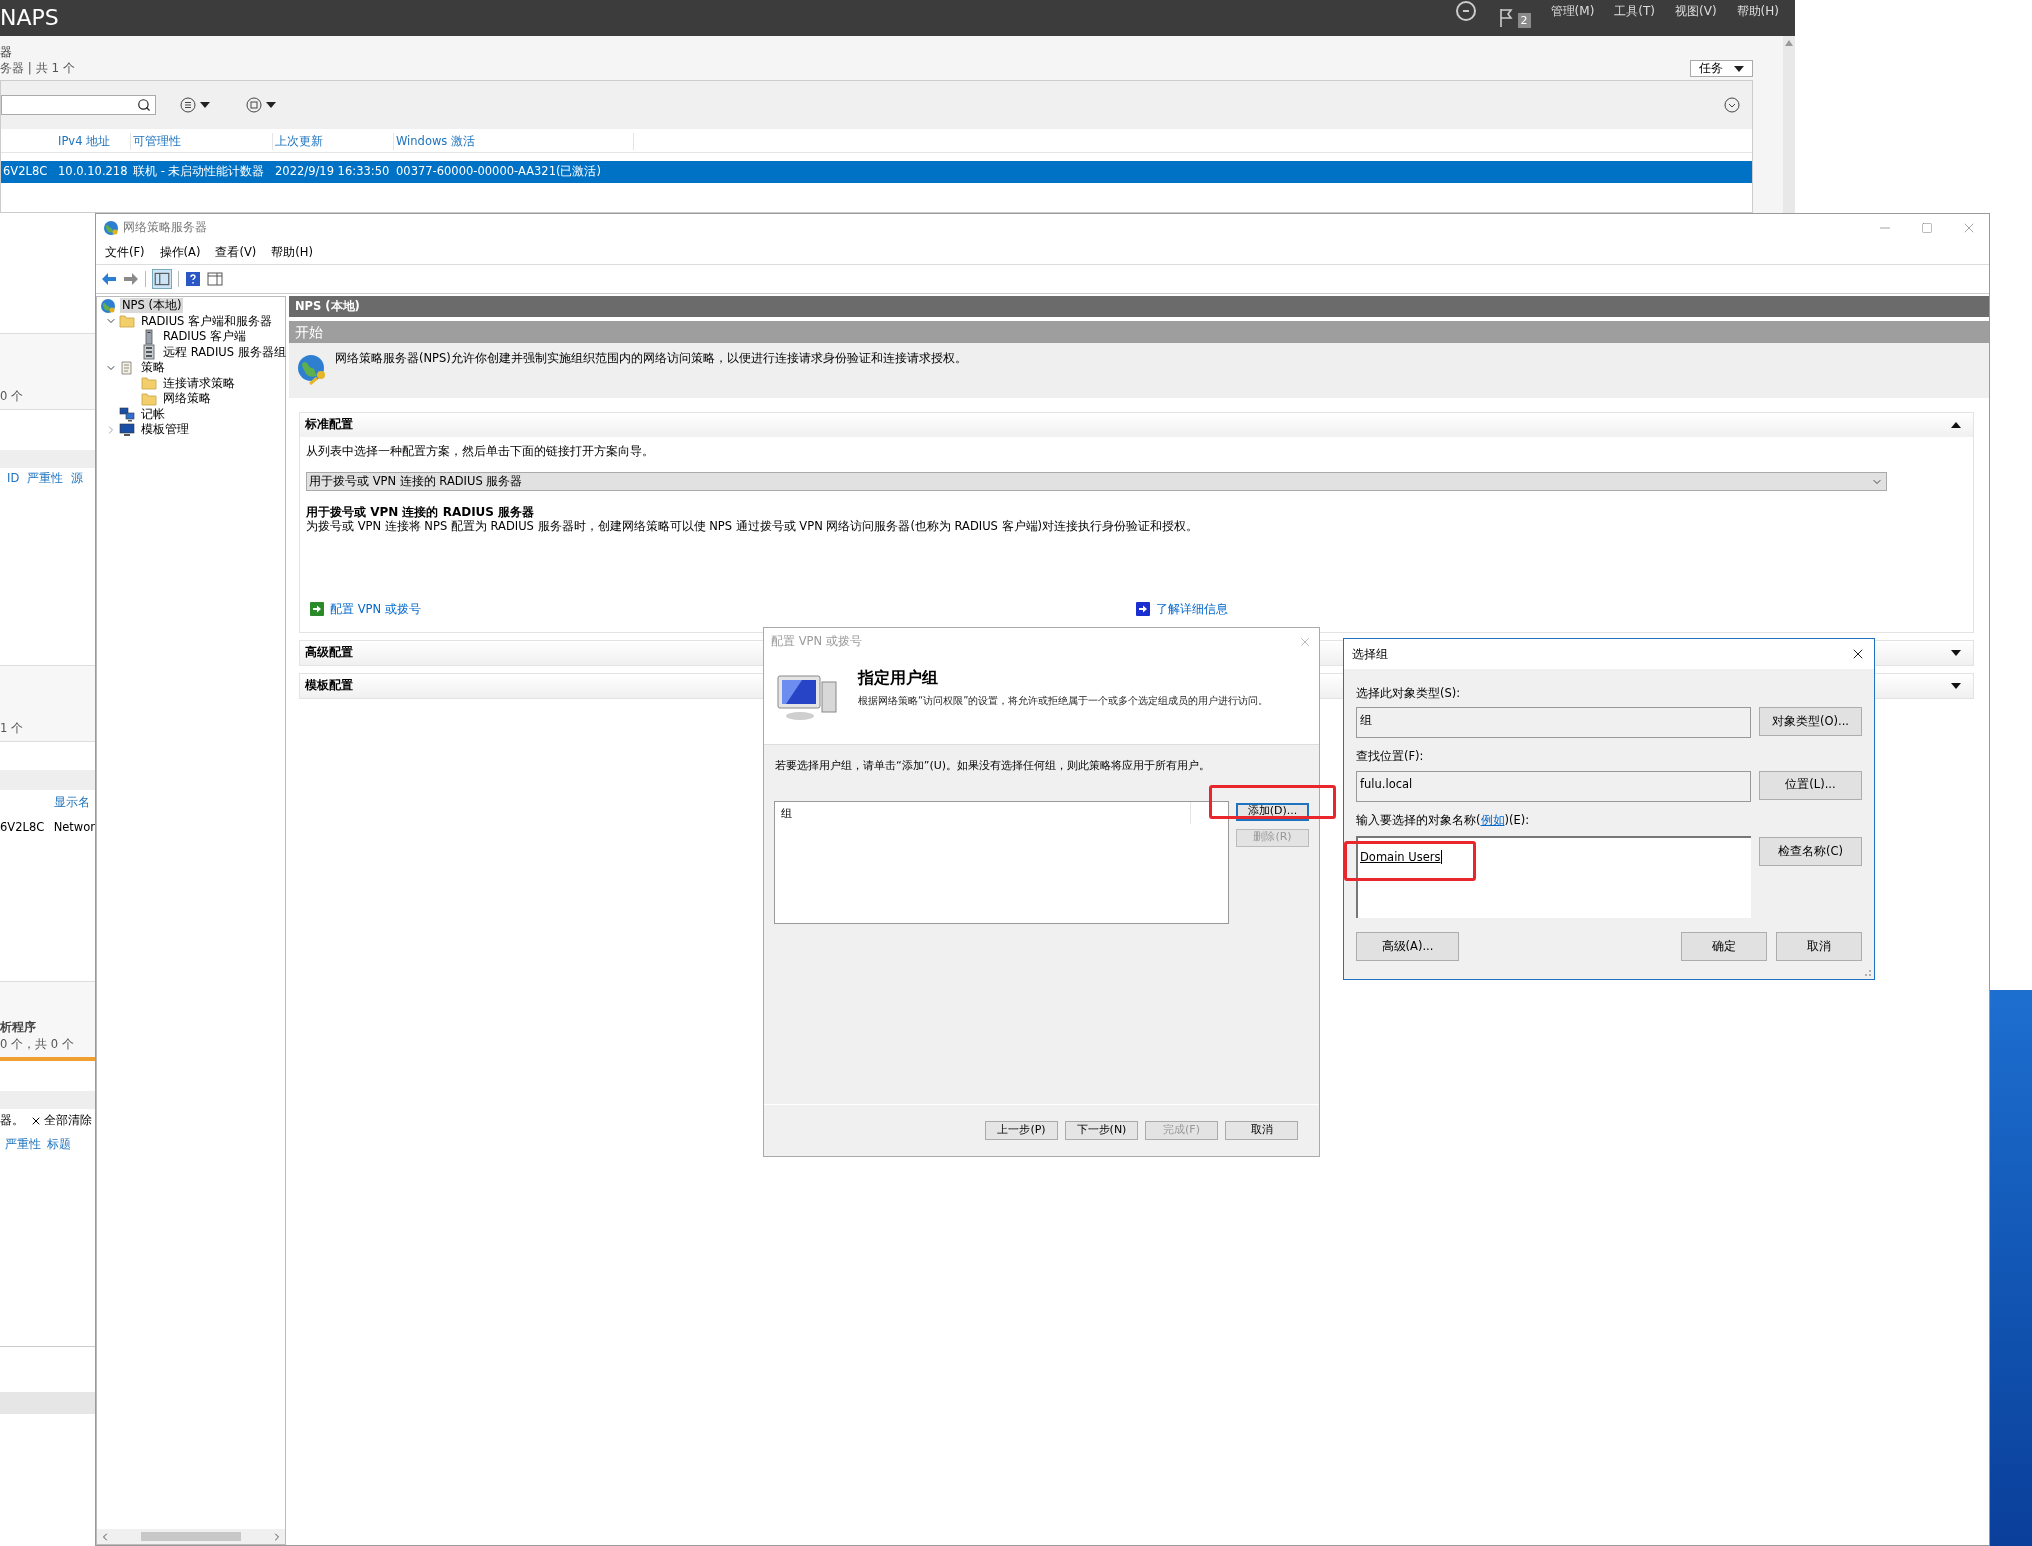 The image size is (2032, 1546). I want to click on link: 了解详细信息, so click(1192, 609).